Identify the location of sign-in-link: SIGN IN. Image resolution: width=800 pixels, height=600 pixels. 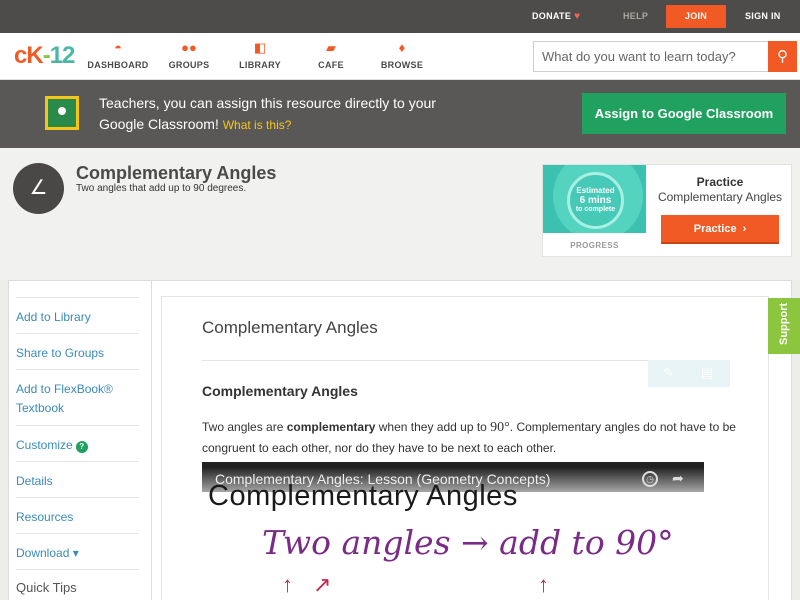
(763, 16).